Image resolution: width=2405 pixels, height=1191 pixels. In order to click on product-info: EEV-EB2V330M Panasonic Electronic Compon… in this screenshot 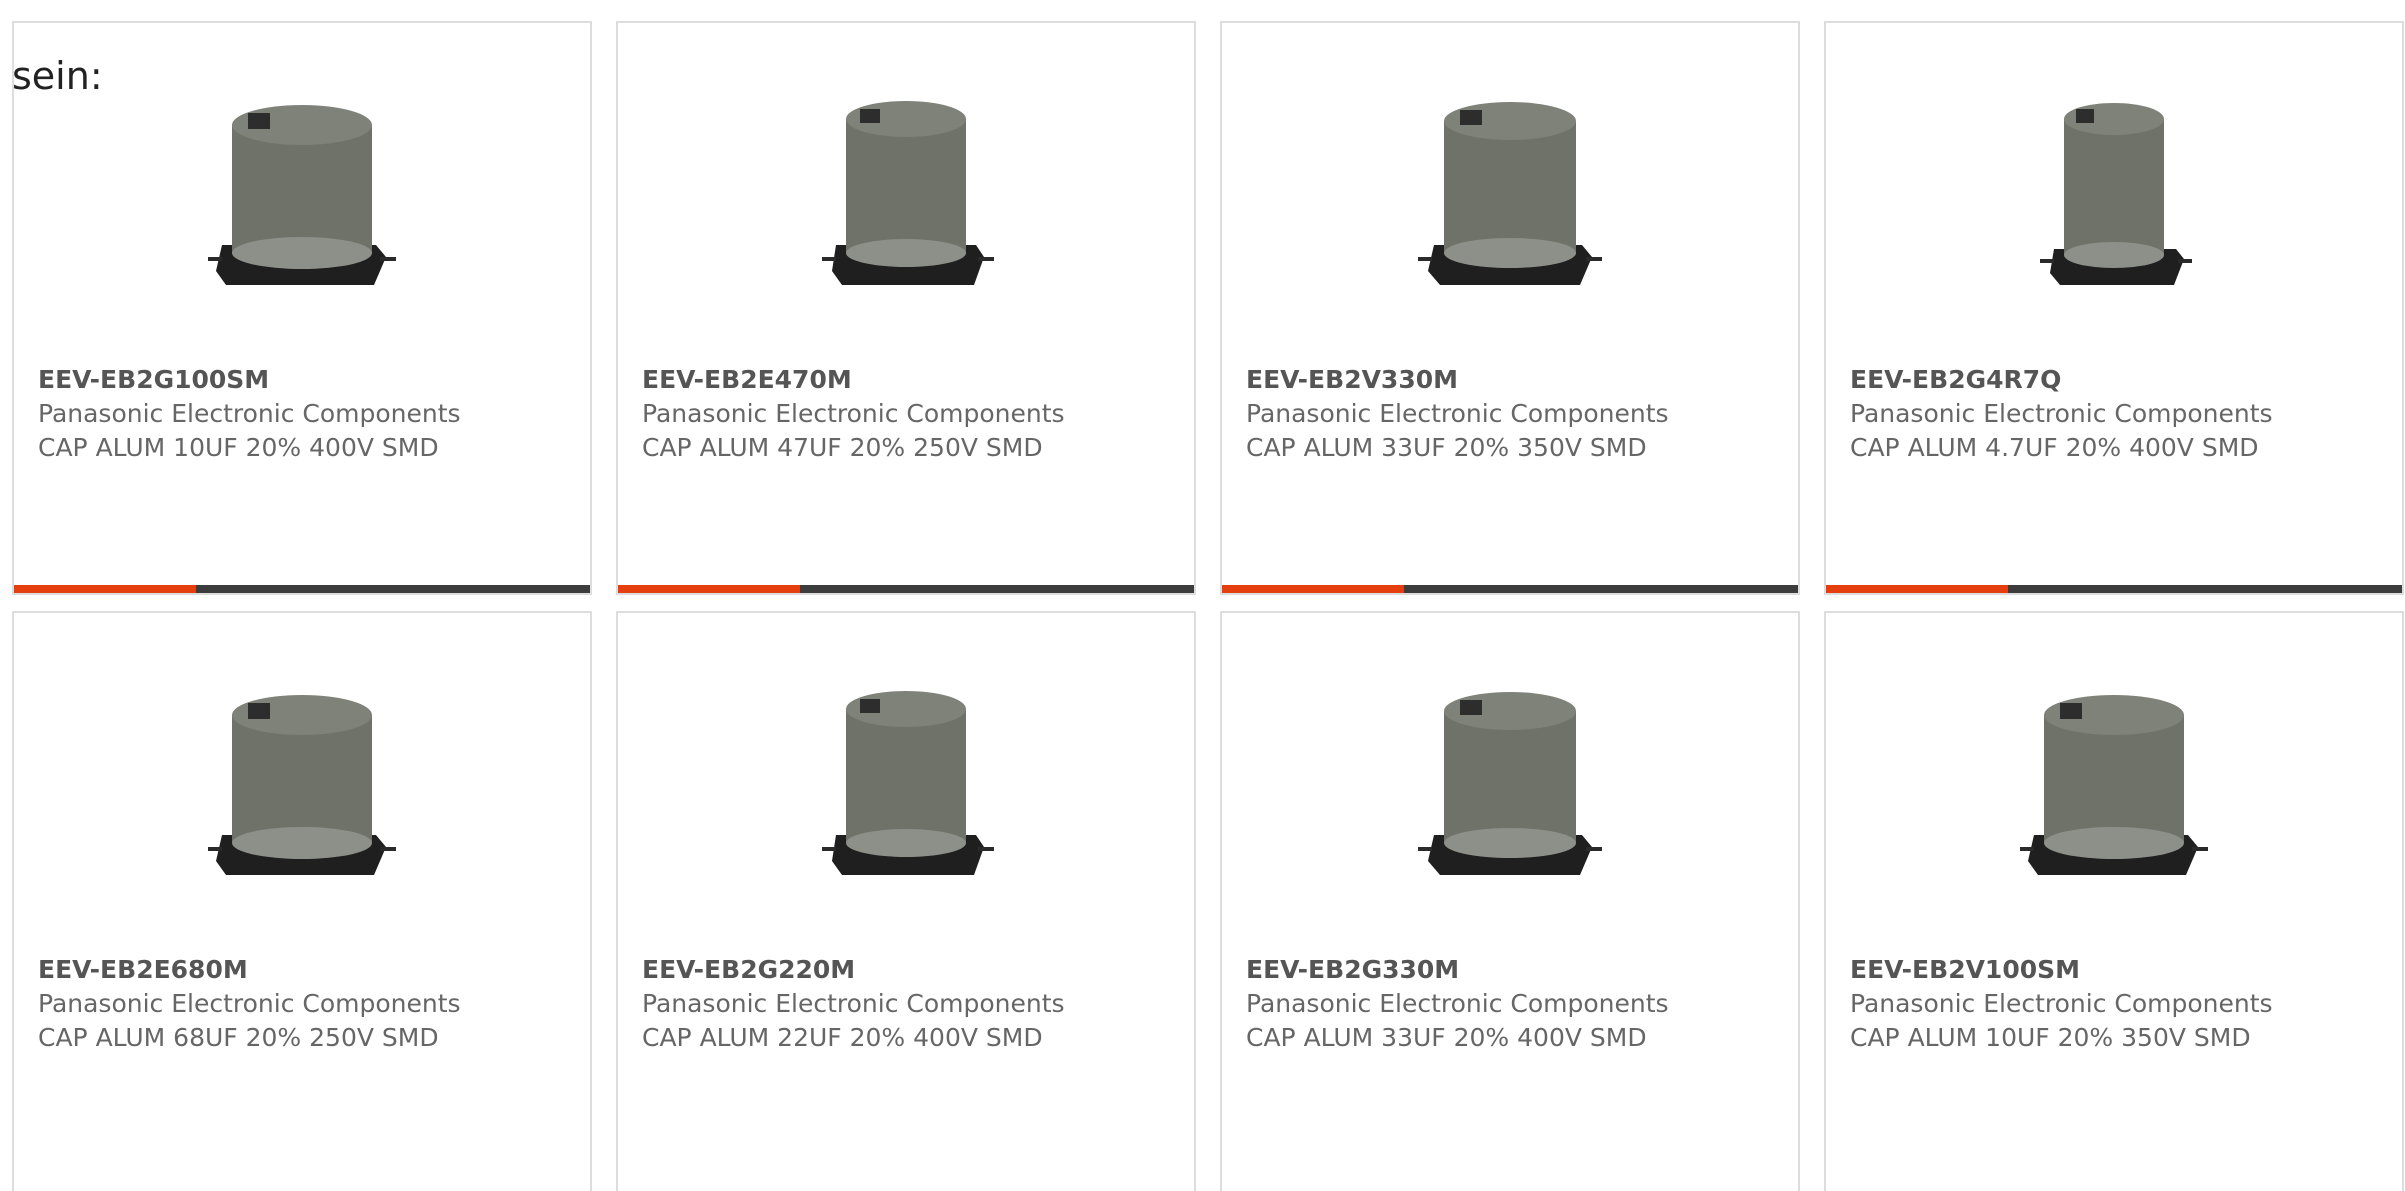, I will do `click(1457, 414)`.